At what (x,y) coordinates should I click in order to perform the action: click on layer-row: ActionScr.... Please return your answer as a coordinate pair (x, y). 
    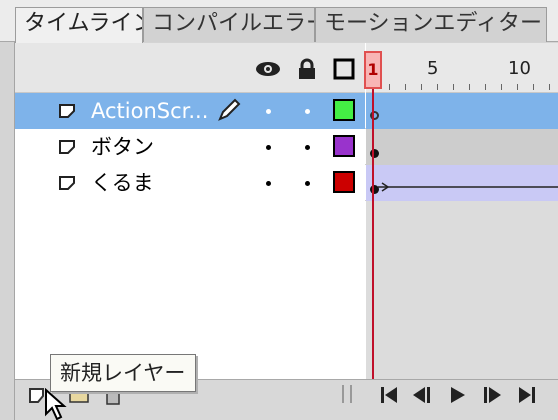
    Looking at the image, I should click on (286, 111).